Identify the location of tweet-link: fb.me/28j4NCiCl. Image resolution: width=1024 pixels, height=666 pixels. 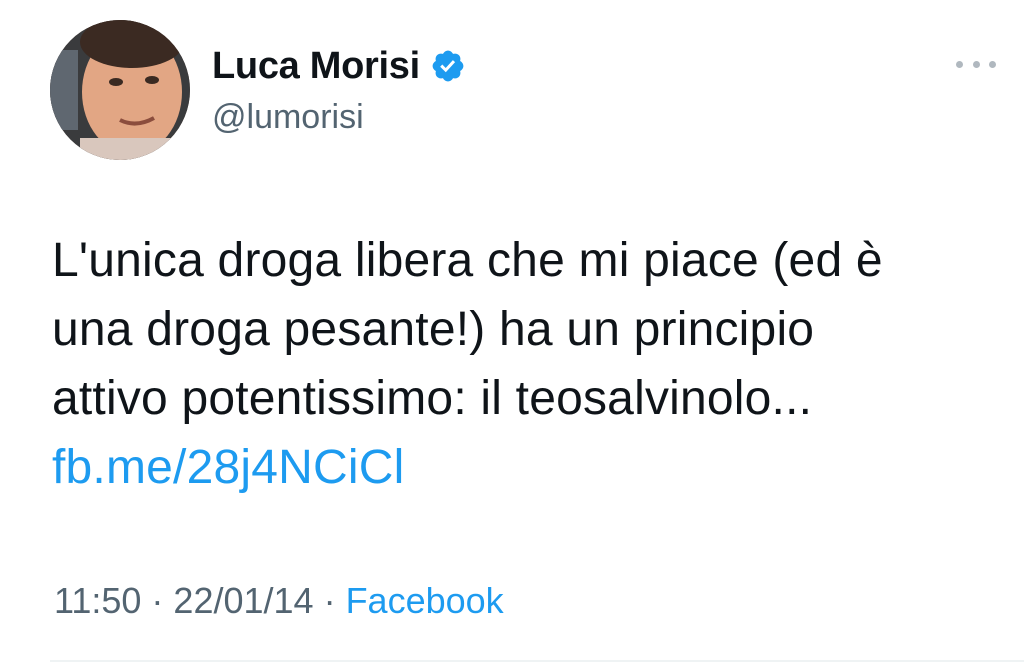
(532, 467).